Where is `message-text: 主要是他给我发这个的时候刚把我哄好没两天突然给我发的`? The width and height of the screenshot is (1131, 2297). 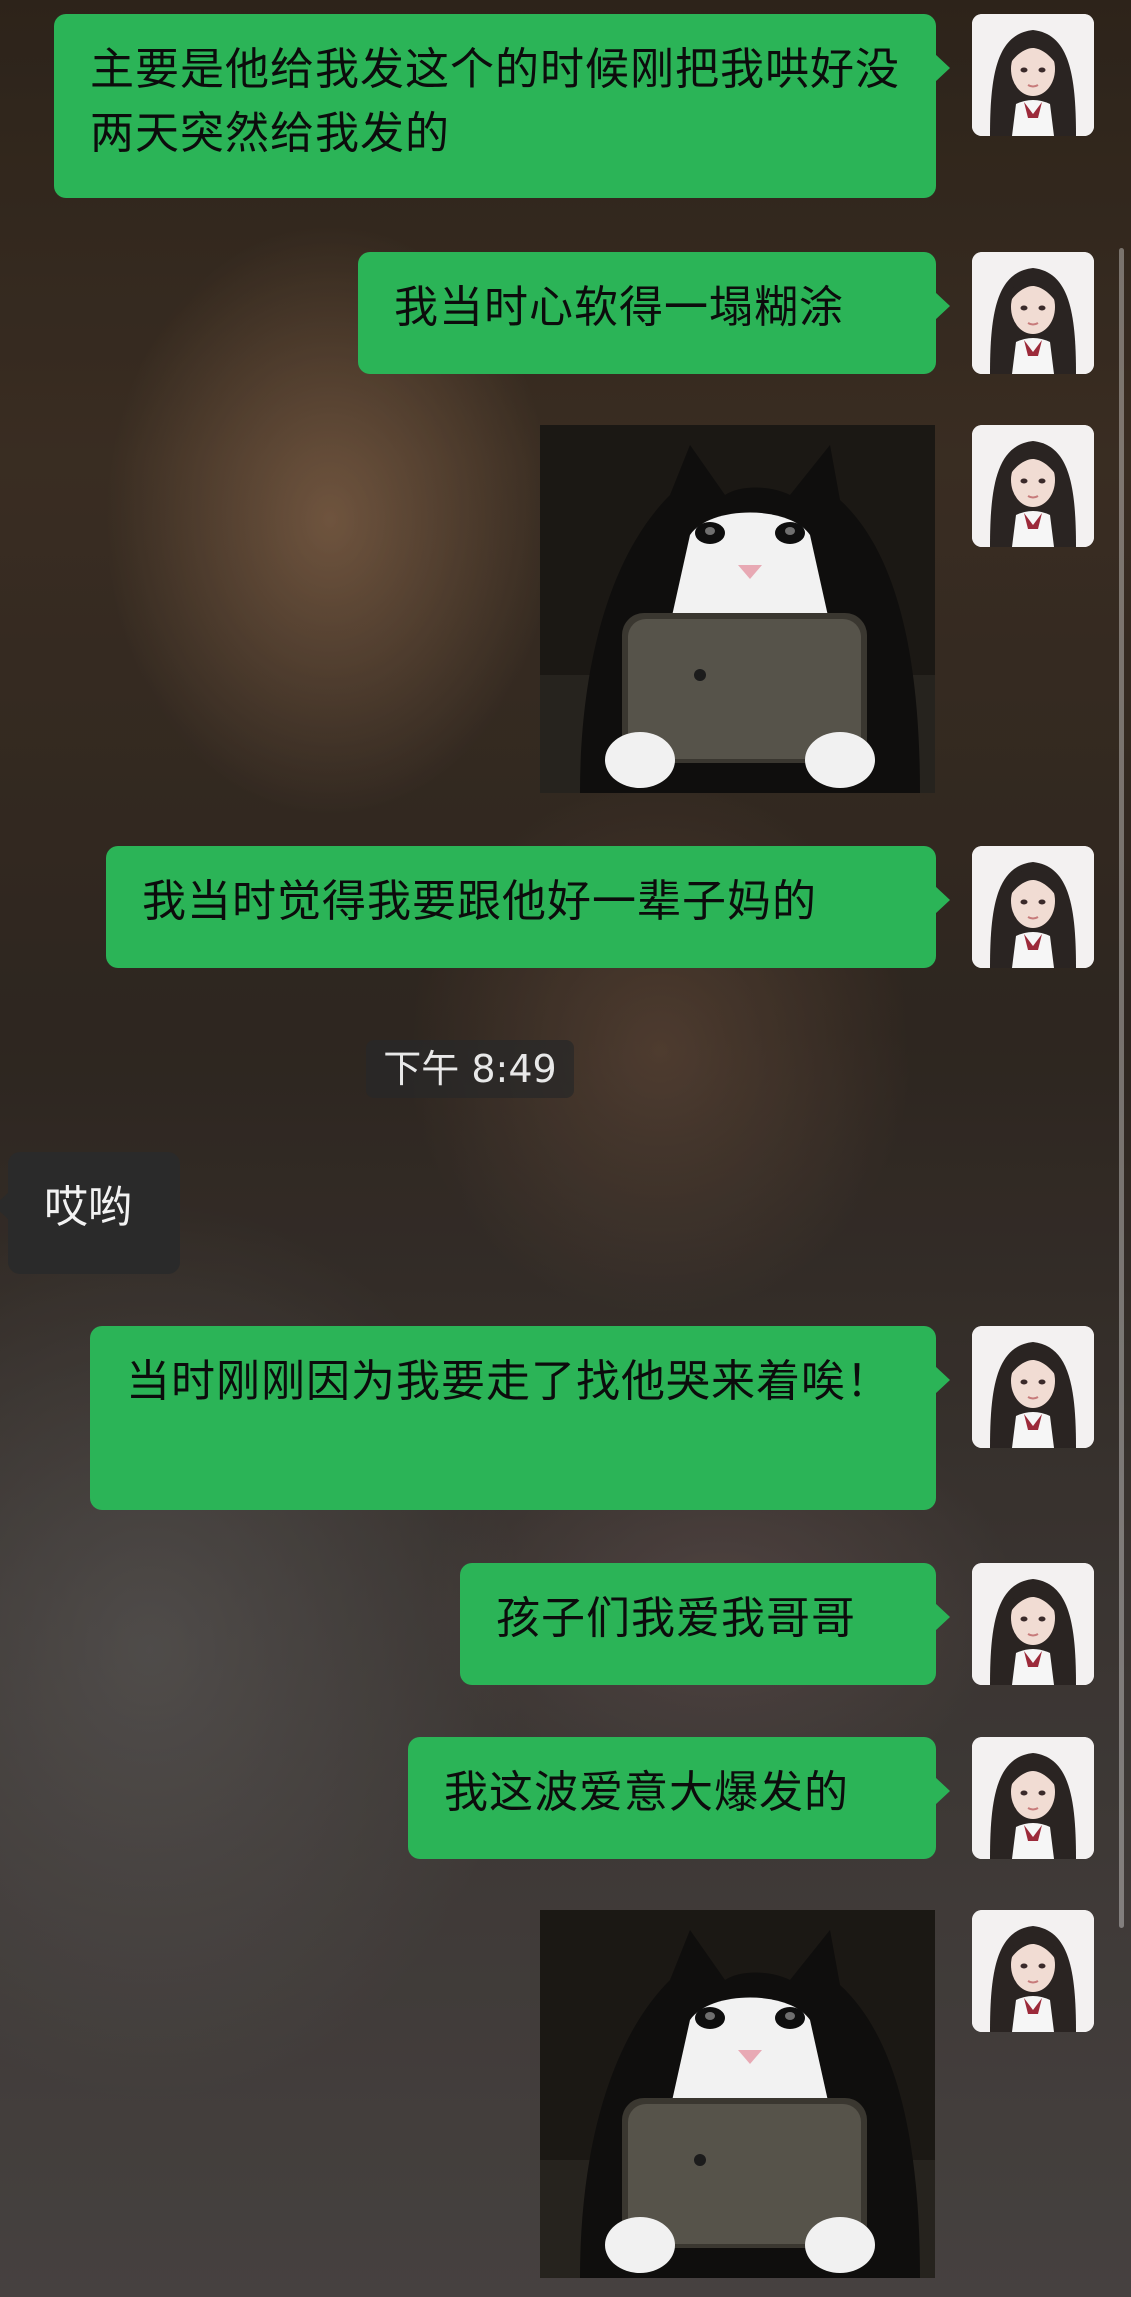 message-text: 主要是他给我发这个的时候刚把我哄好没两天突然给我发的 is located at coordinates (495, 101).